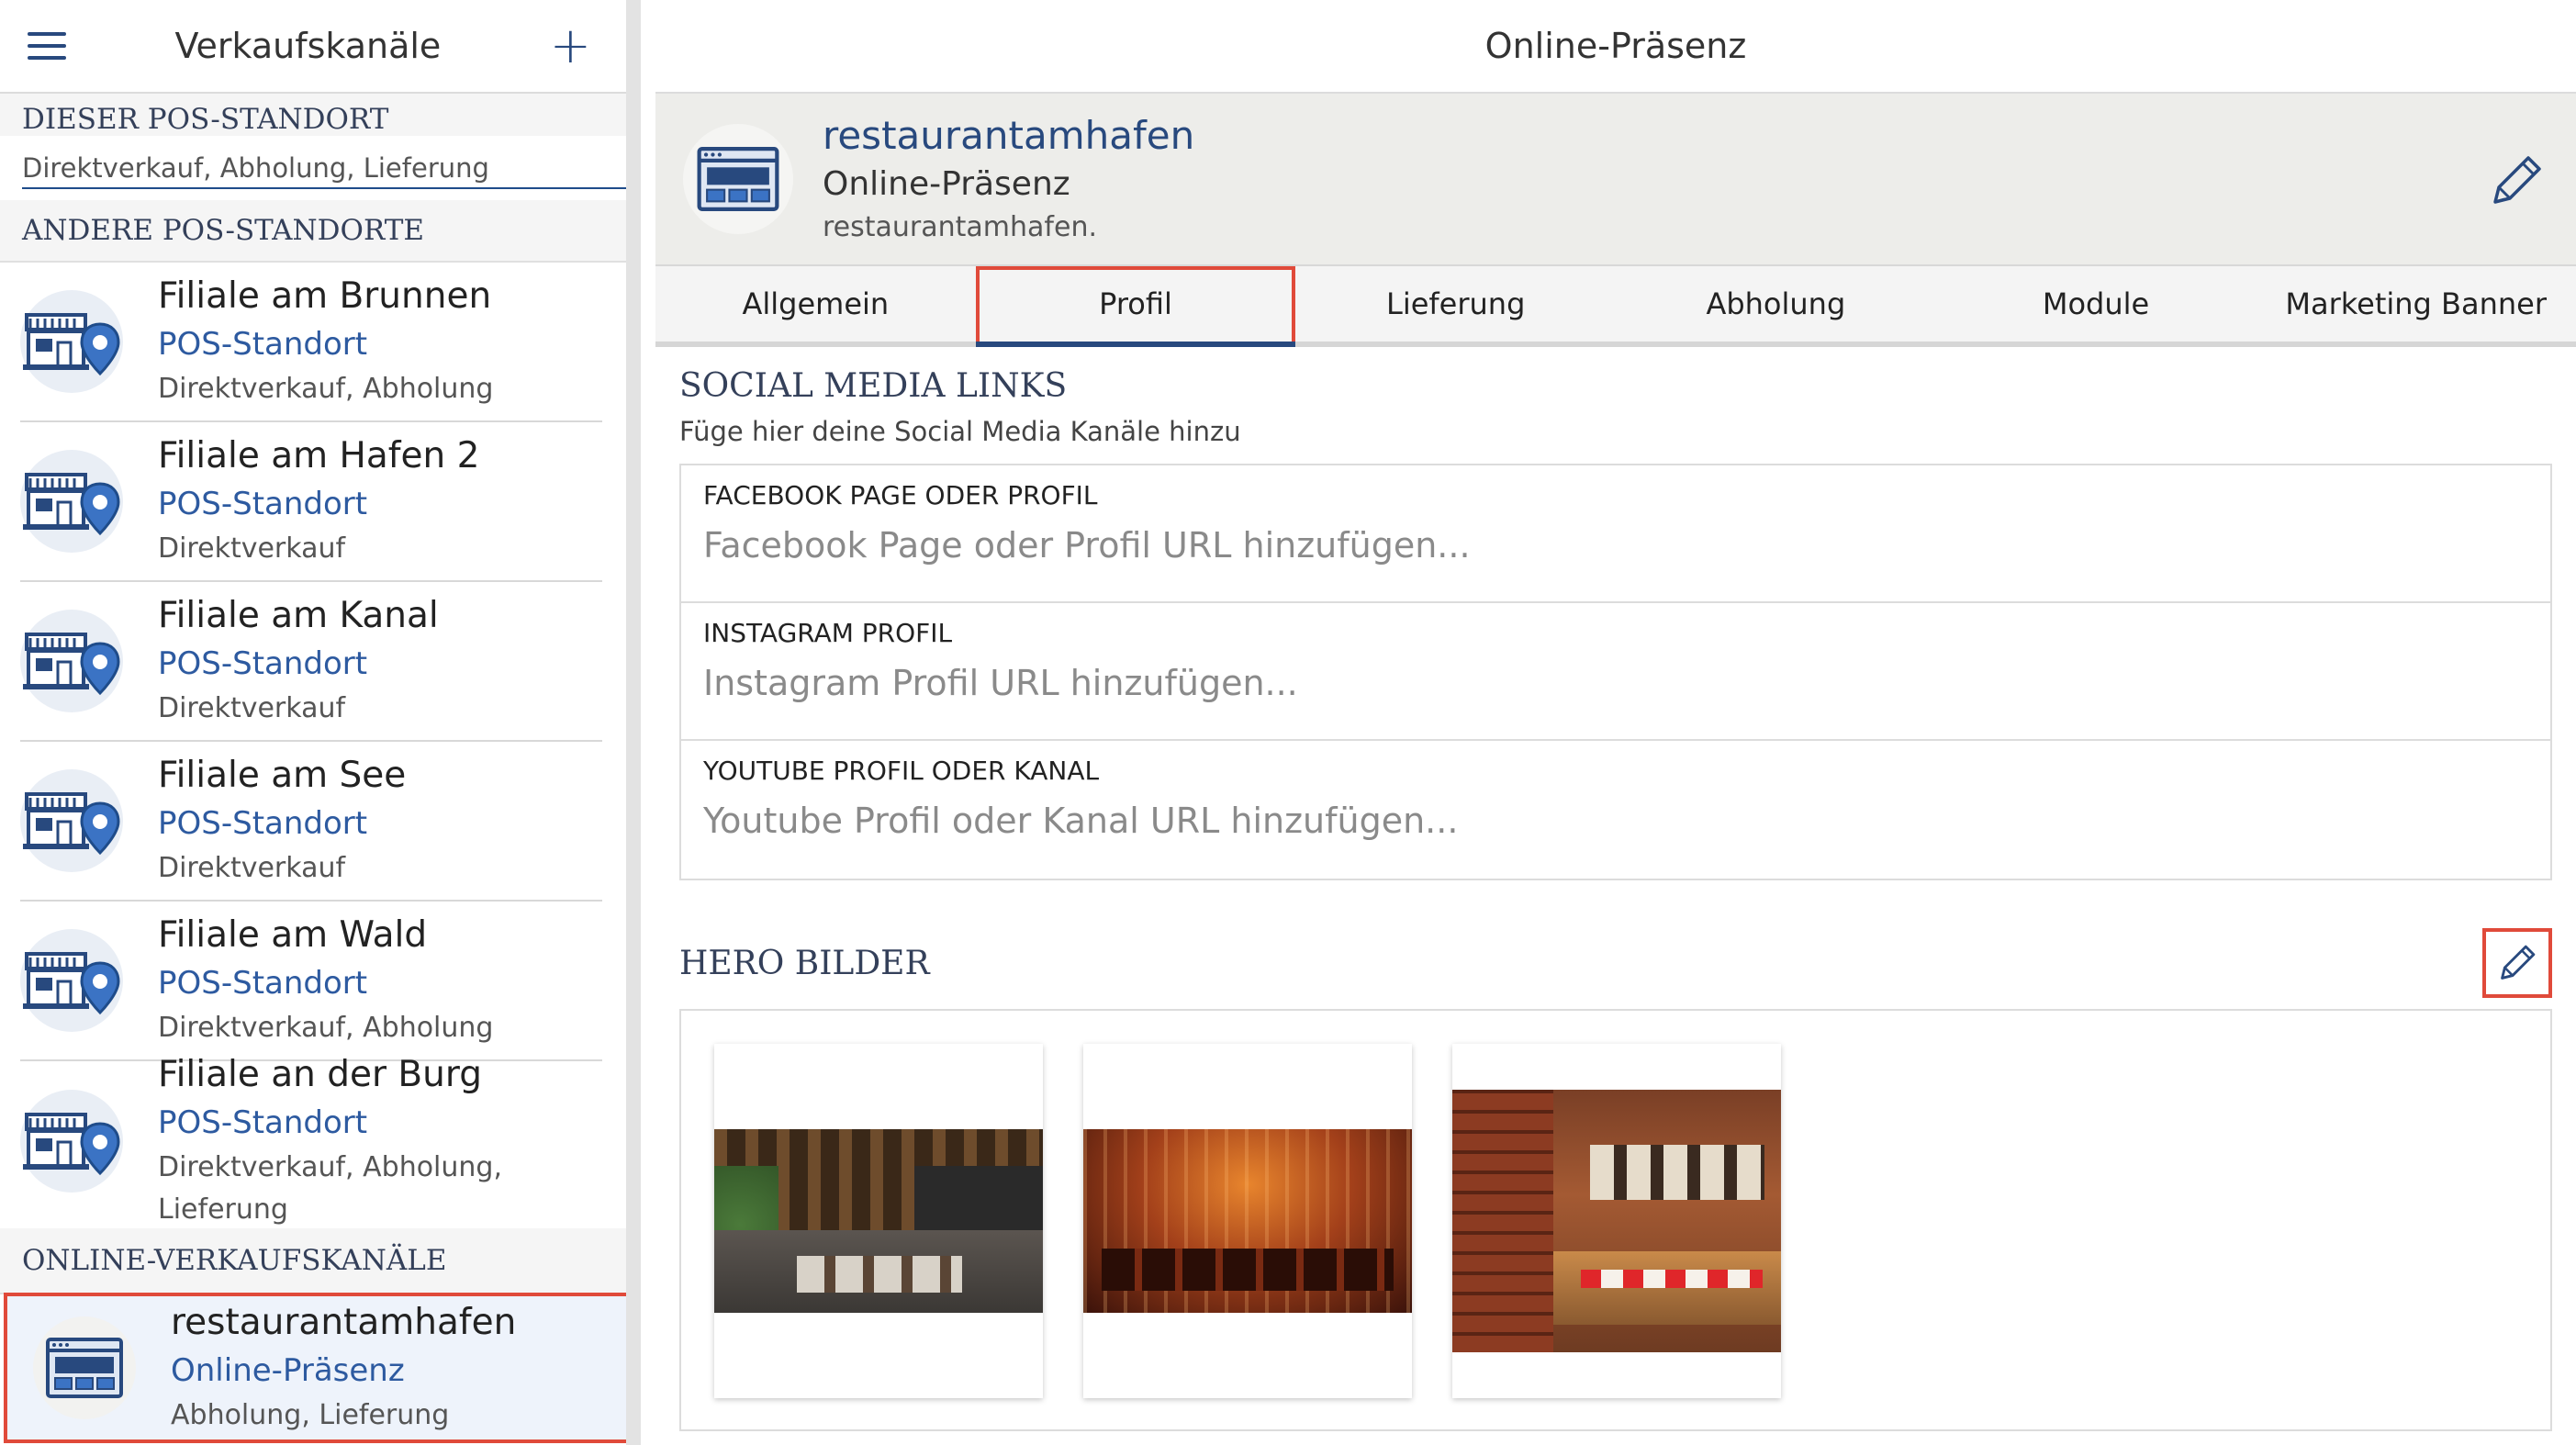 The image size is (2576, 1445). Describe the element at coordinates (282, 775) in the screenshot. I see `location-name: Filiale am See` at that location.